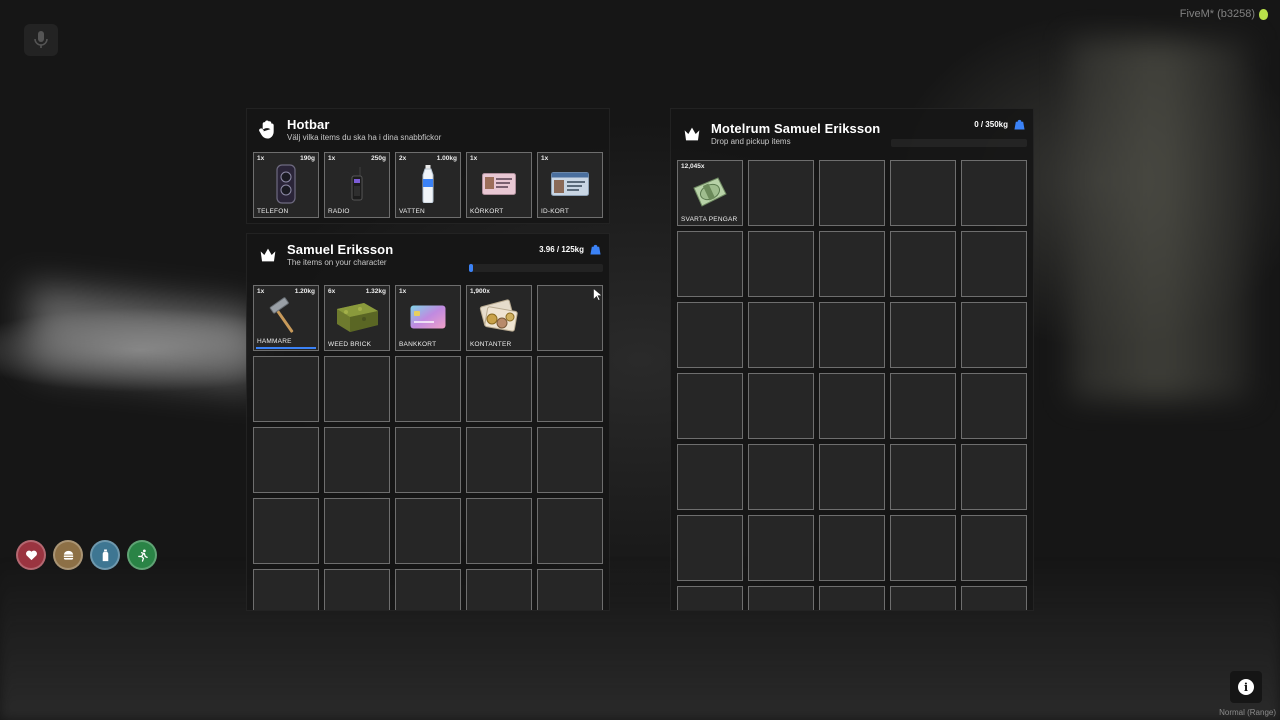 The height and width of the screenshot is (720, 1280). I want to click on hotbar-title: Hotbar, so click(308, 124).